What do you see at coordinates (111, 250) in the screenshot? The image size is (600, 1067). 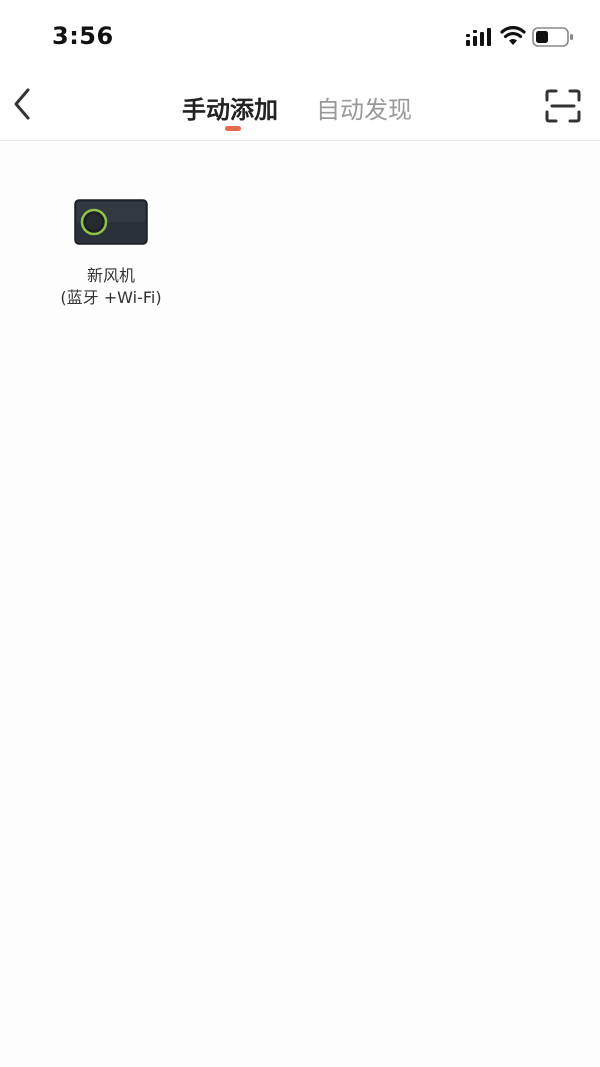 I see `device-card: 新风机 (蓝牙 +Wi-Fi)` at bounding box center [111, 250].